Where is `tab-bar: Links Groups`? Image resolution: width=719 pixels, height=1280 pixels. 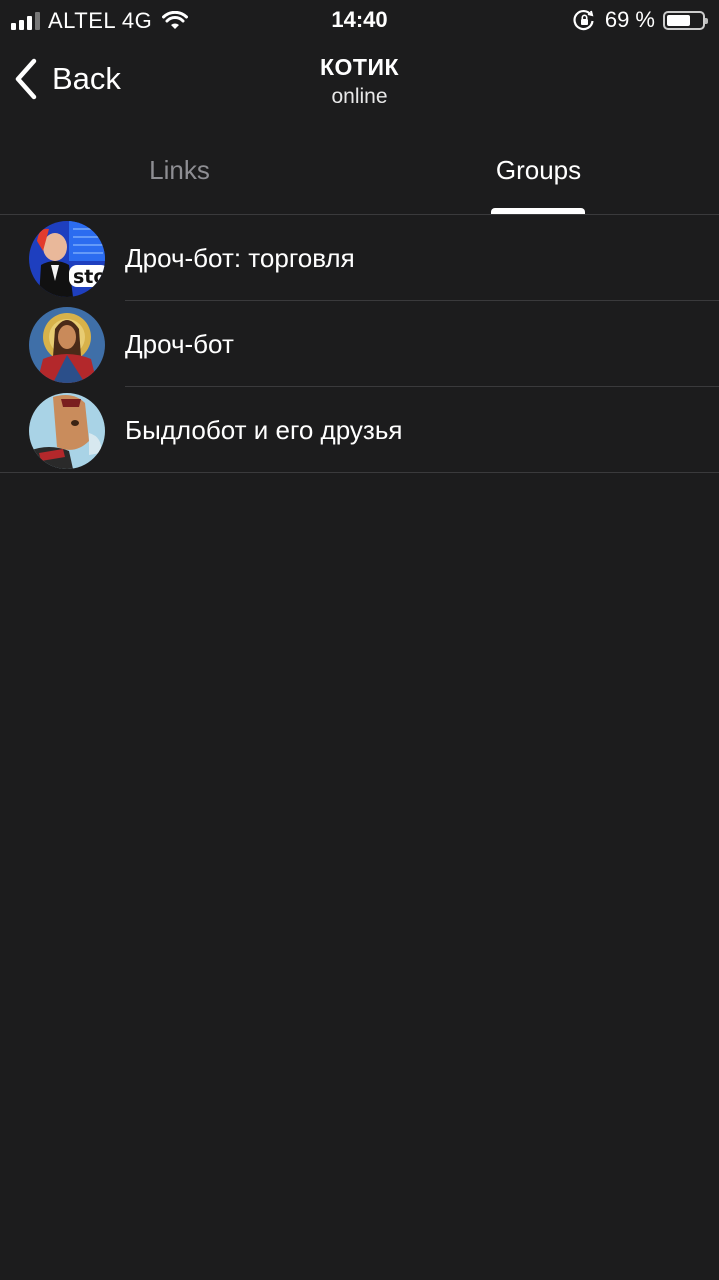
tab-bar: Links Groups is located at coordinates (359, 172).